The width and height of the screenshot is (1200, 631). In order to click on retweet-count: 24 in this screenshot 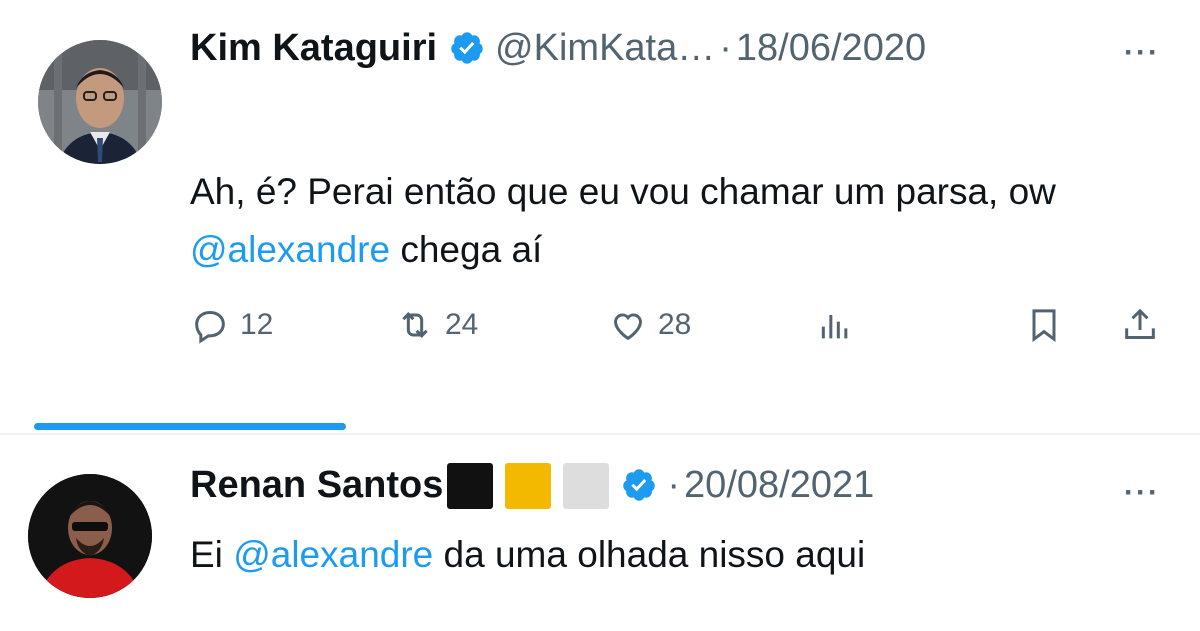, I will do `click(462, 324)`.